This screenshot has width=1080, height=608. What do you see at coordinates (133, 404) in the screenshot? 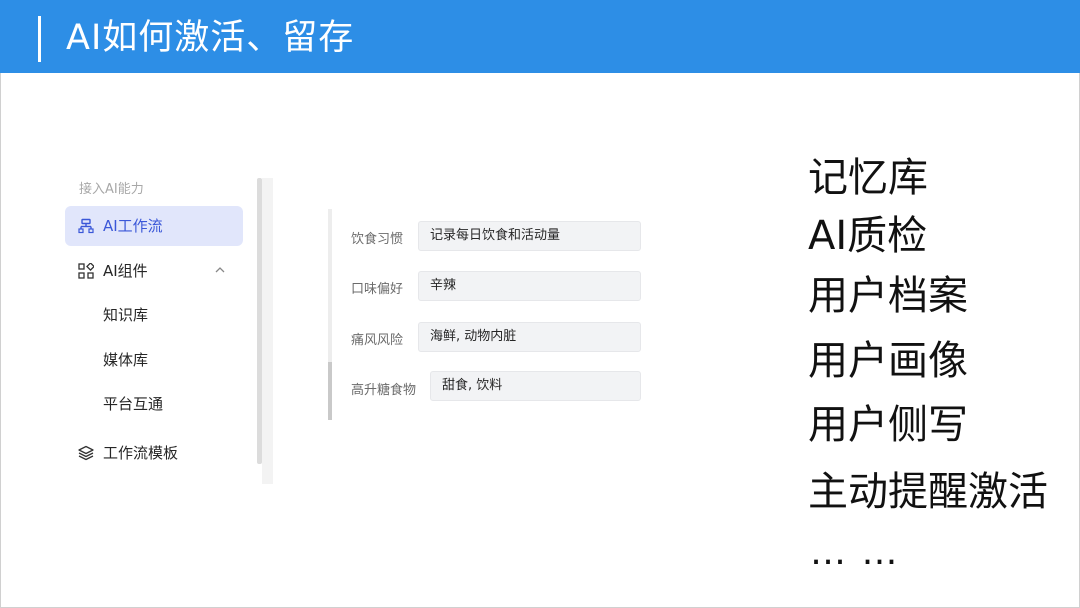
I see `sidebar-item-label: 平台互通` at bounding box center [133, 404].